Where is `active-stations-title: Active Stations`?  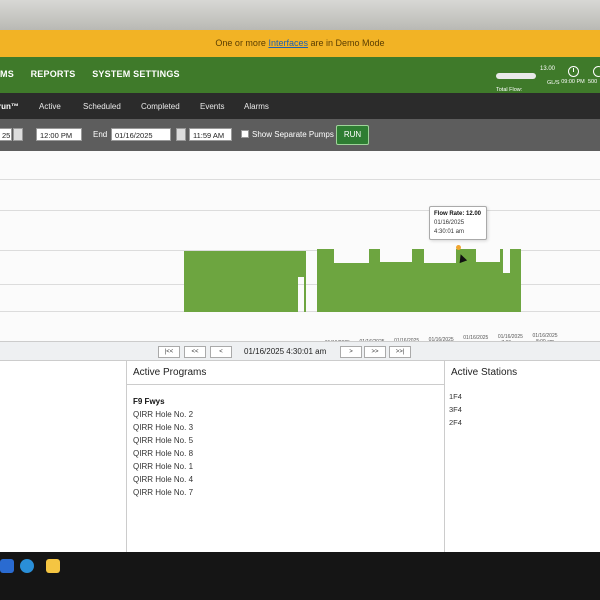 active-stations-title: Active Stations is located at coordinates (484, 372).